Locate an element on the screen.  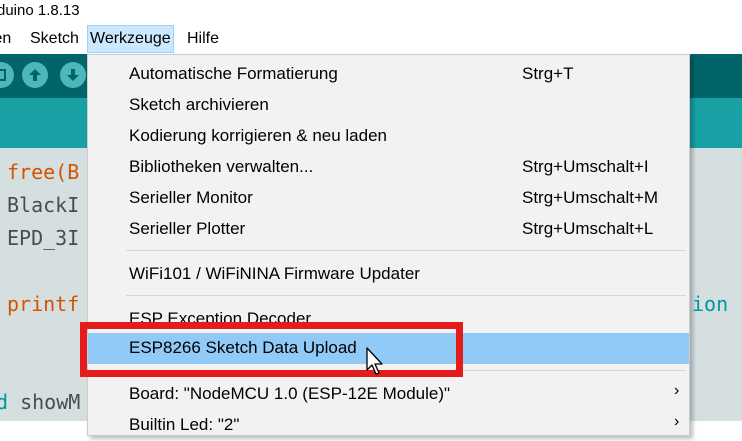
menu-item-serial-plotter: Serieller Plotter Strg+Umschalt+L is located at coordinates (388, 229).